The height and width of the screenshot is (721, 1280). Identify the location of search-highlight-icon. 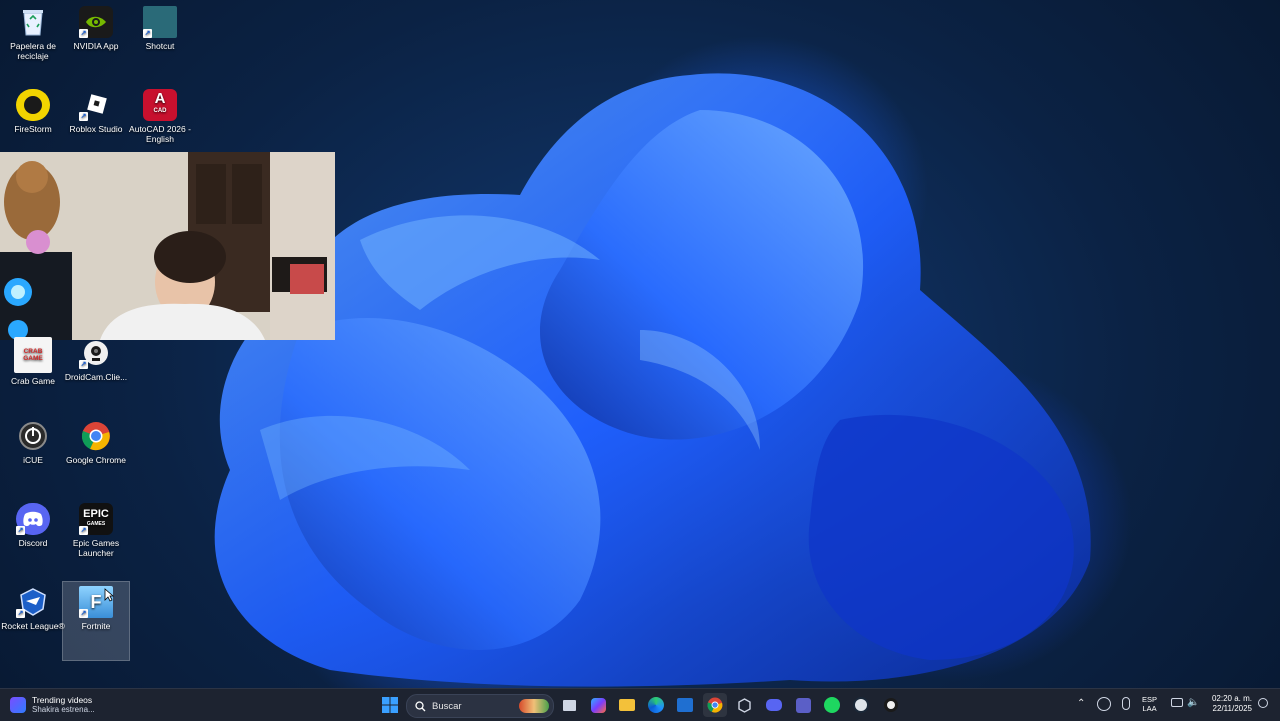
(534, 706).